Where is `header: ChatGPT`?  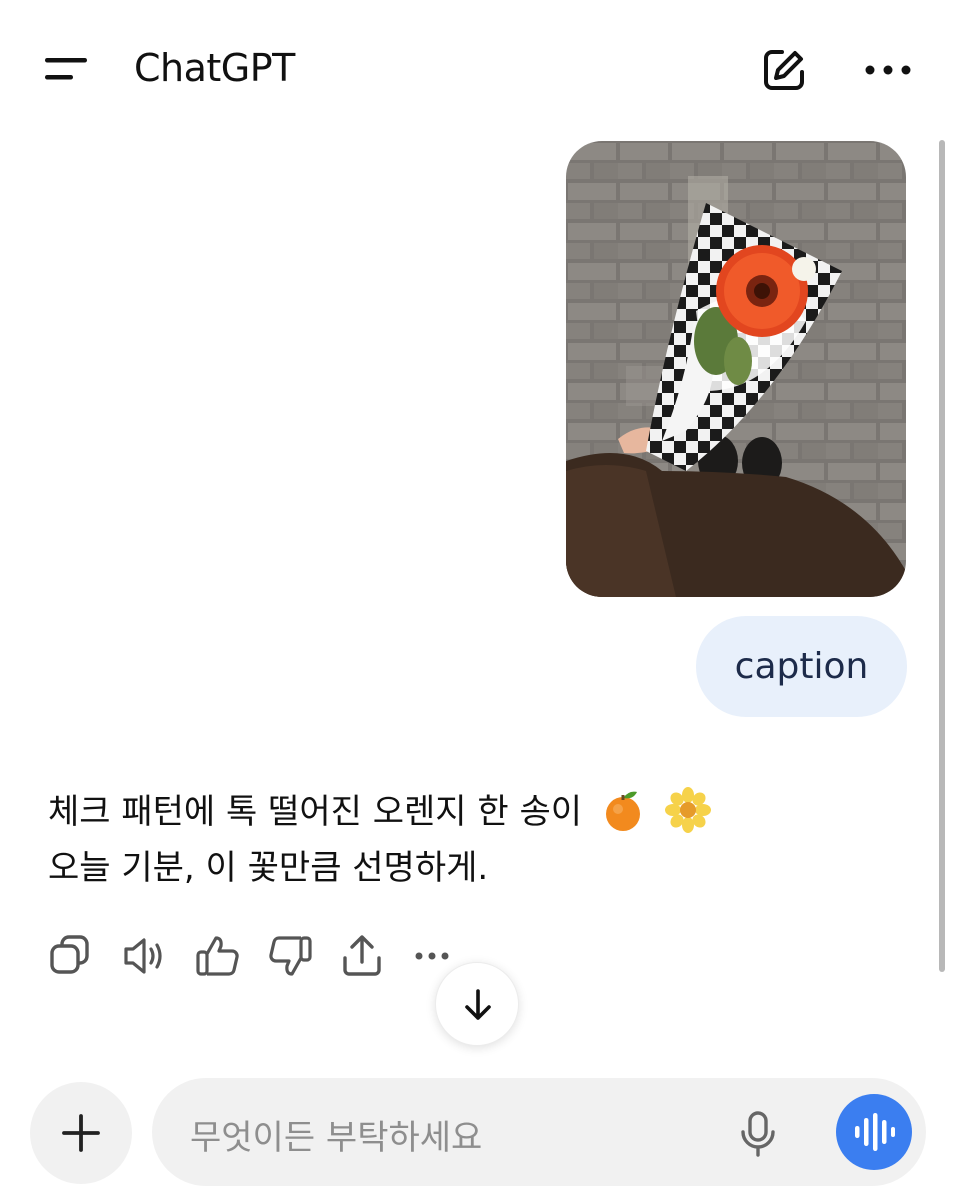 header: ChatGPT is located at coordinates (477, 65).